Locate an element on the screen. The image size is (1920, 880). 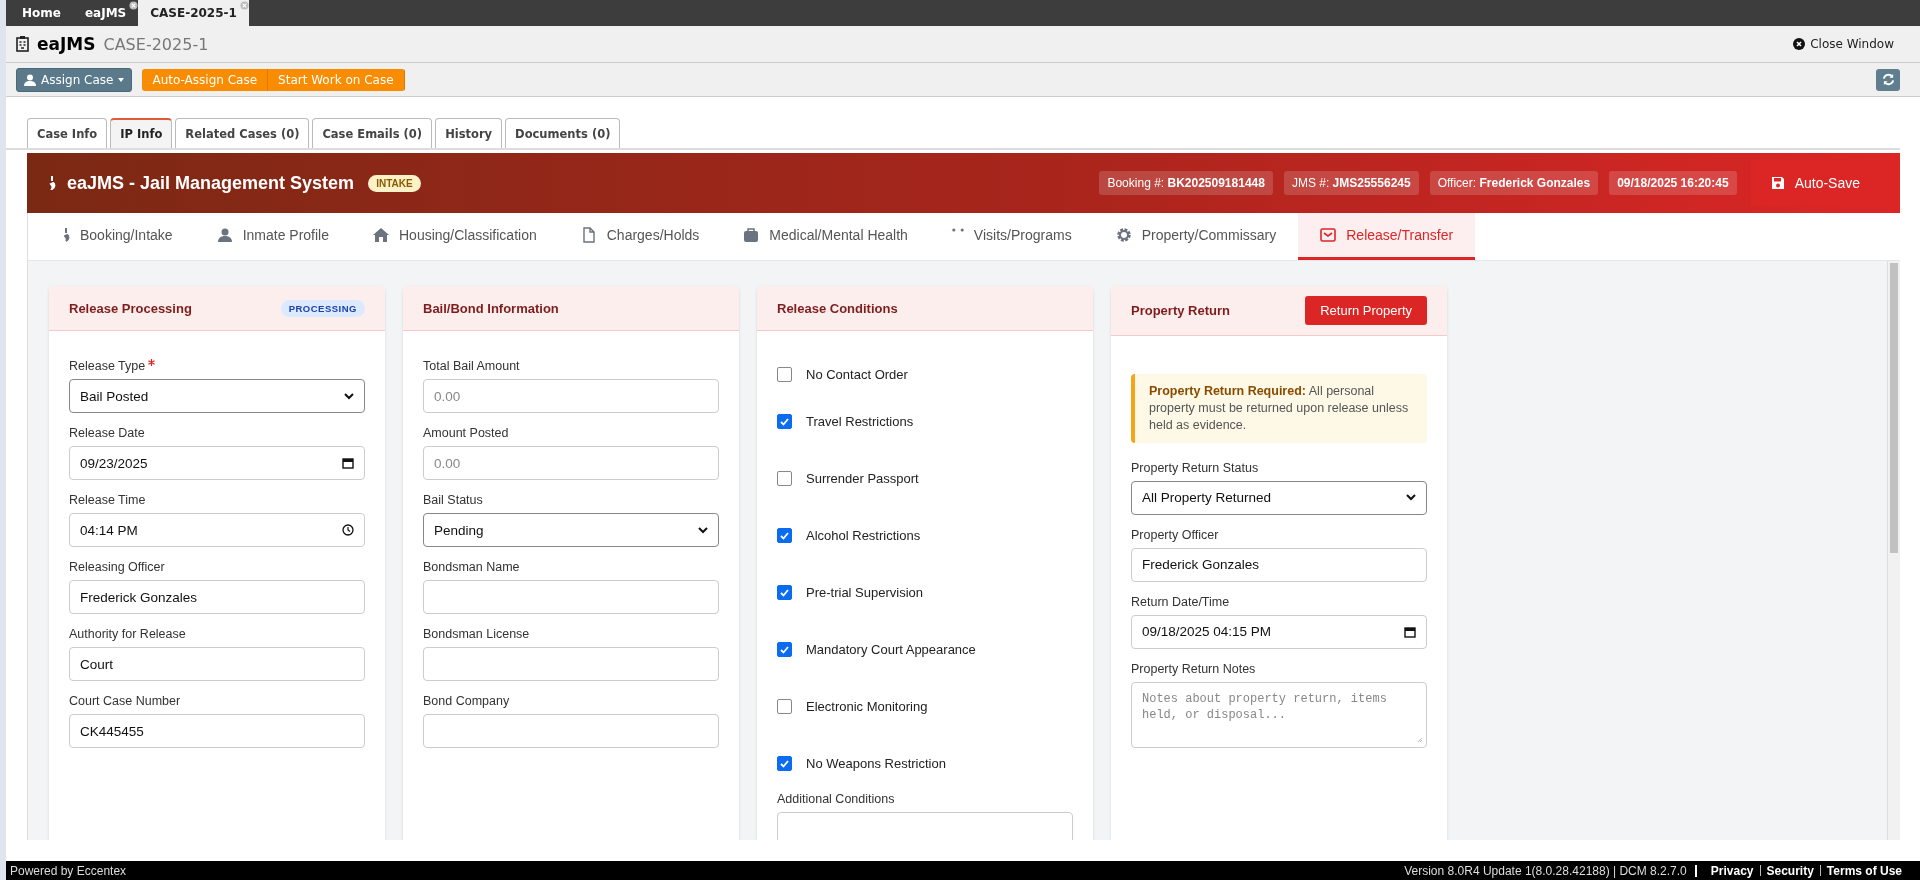
time-field: 04:14 PM is located at coordinates (217, 530).